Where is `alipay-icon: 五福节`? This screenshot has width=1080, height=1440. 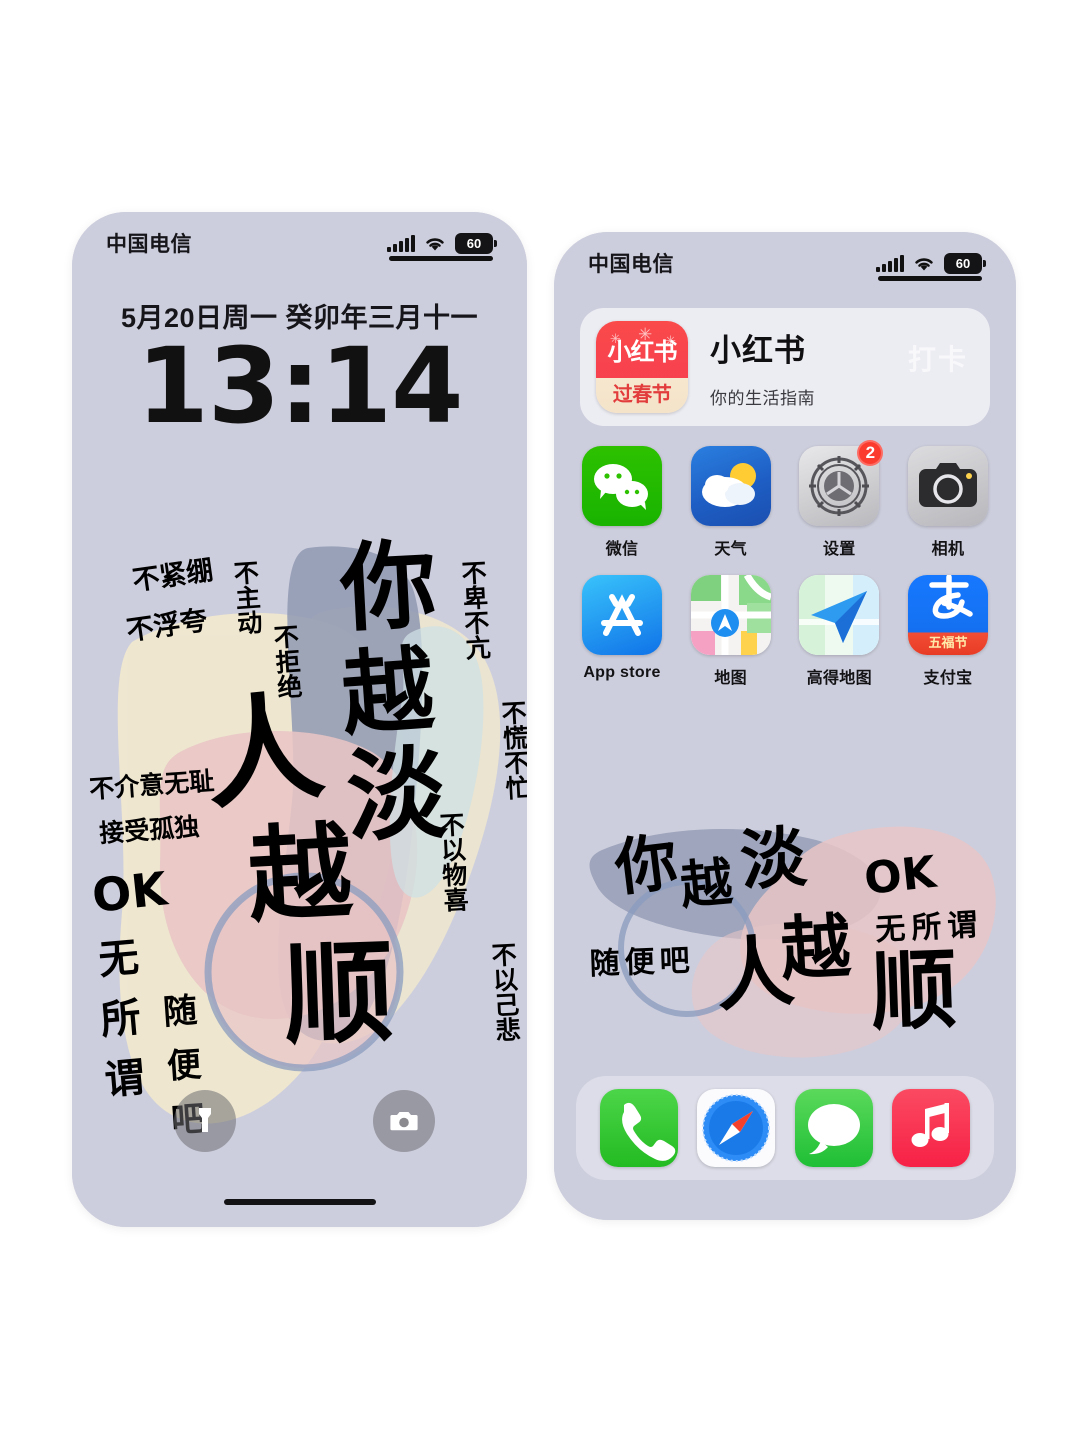 alipay-icon: 五福节 is located at coordinates (947, 615).